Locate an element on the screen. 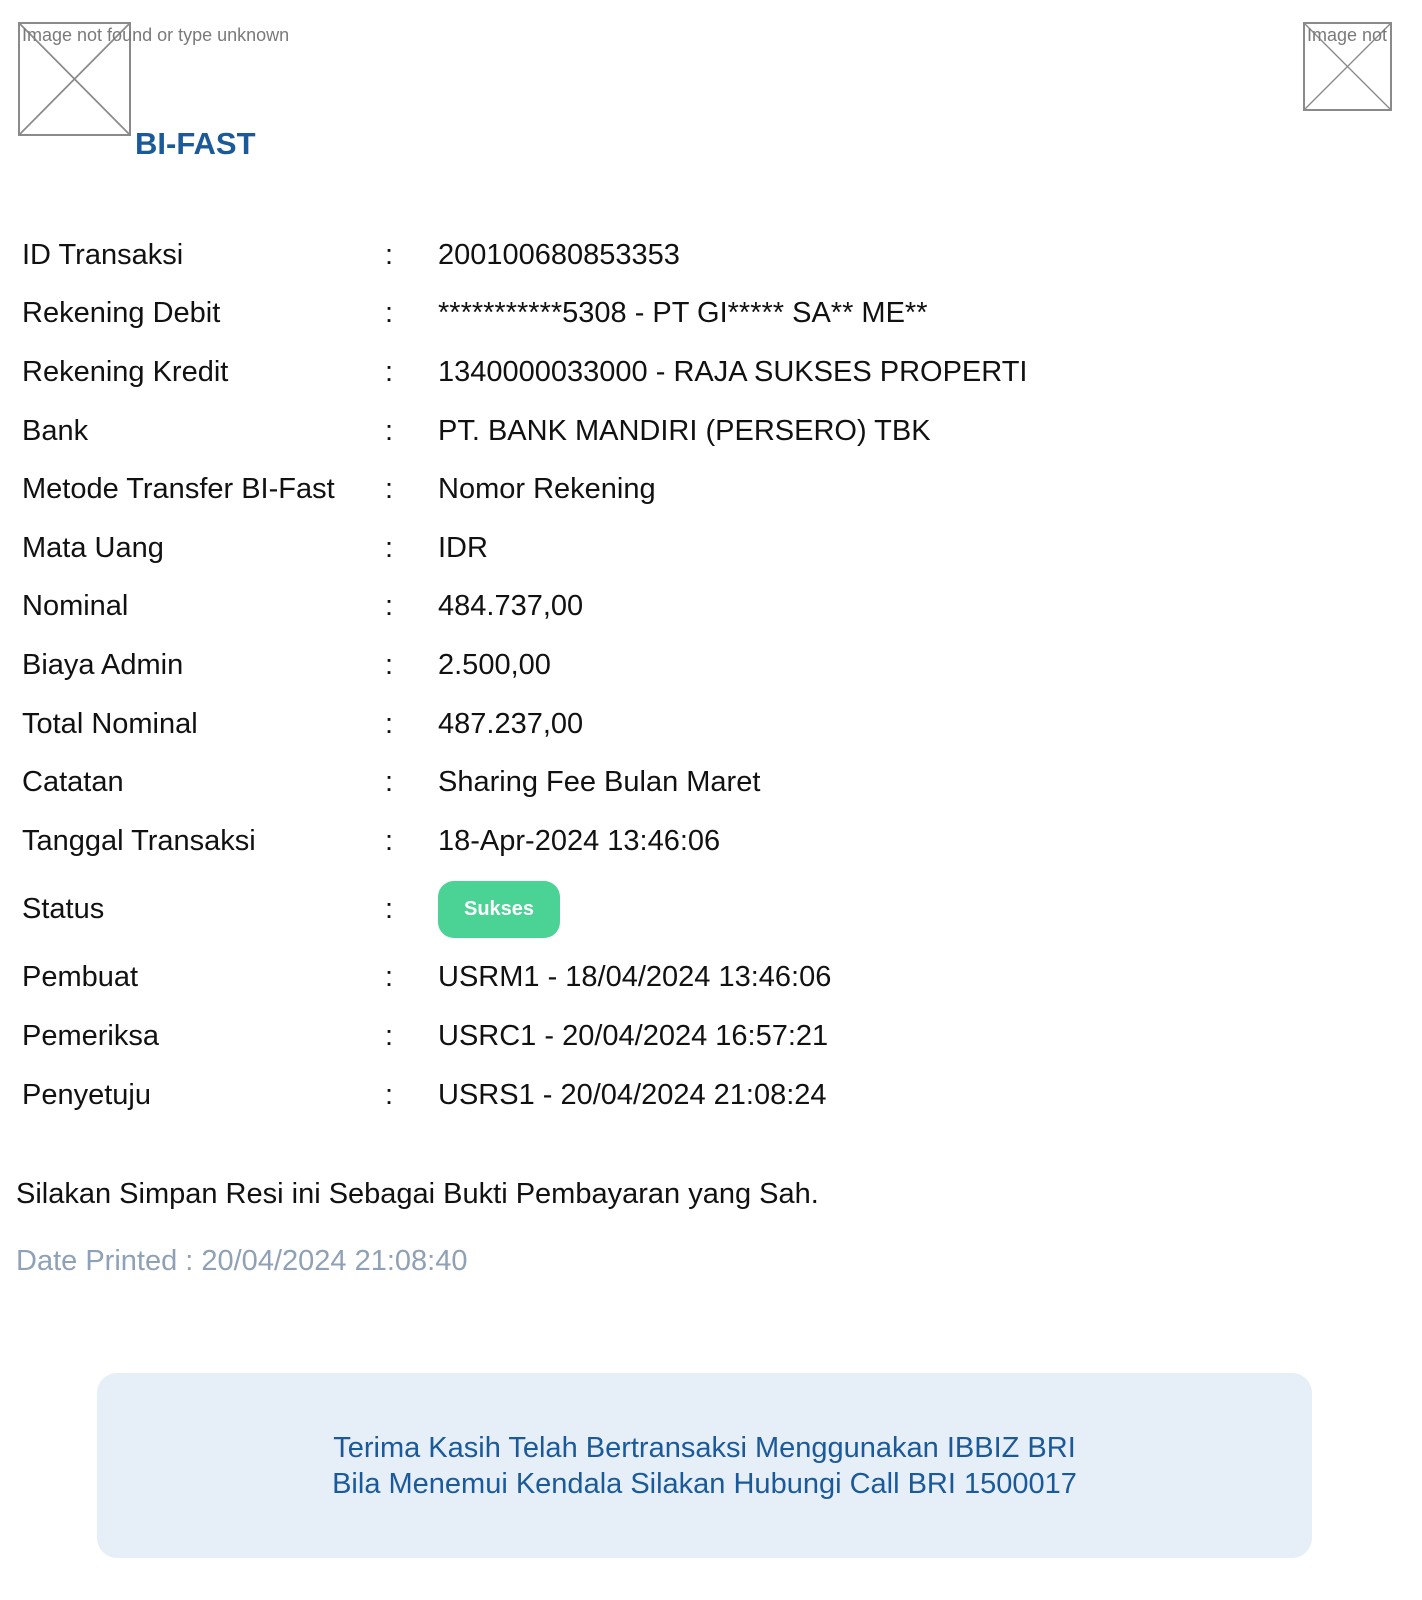 Image resolution: width=1422 pixels, height=1600 pixels. detail-value: USRM1 - 18/04/2024 13:46:06 is located at coordinates (635, 977).